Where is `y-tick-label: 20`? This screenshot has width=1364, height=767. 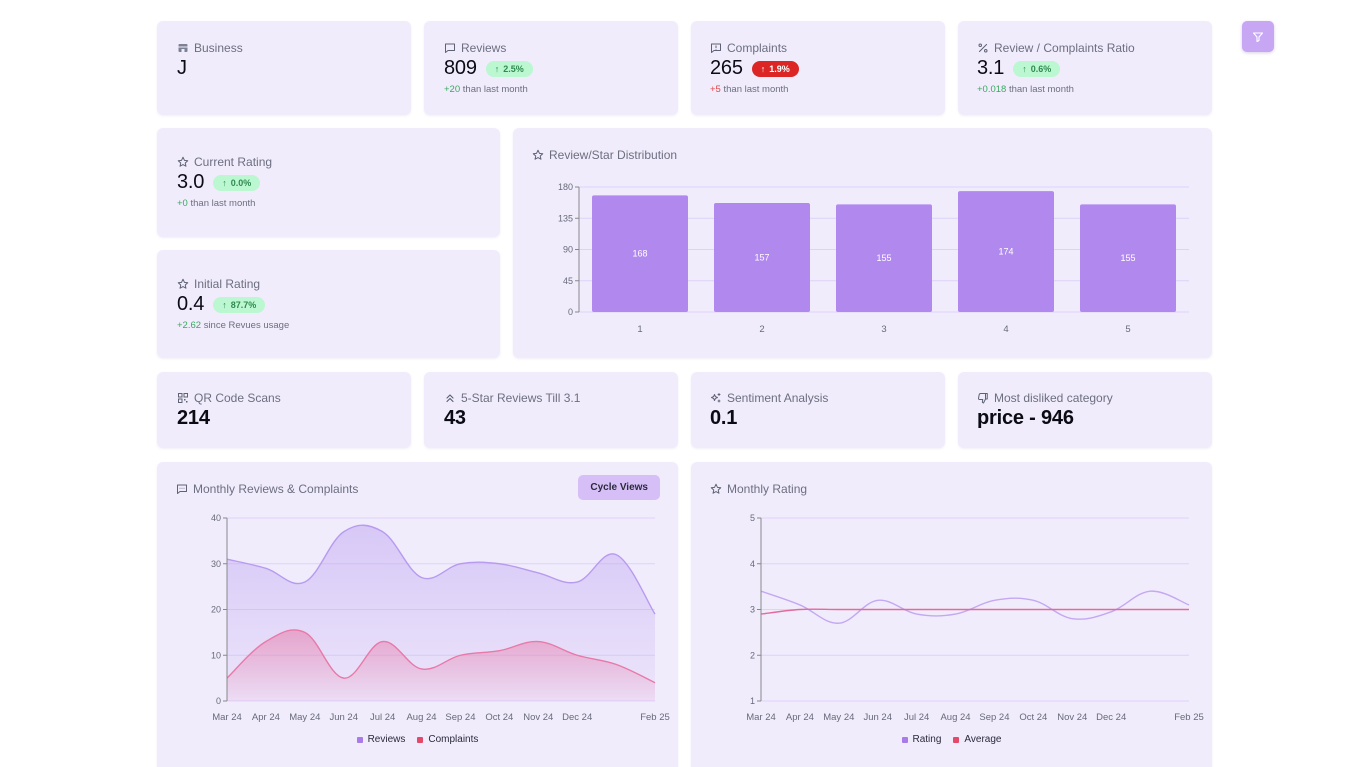
y-tick-label: 20 is located at coordinates (216, 610).